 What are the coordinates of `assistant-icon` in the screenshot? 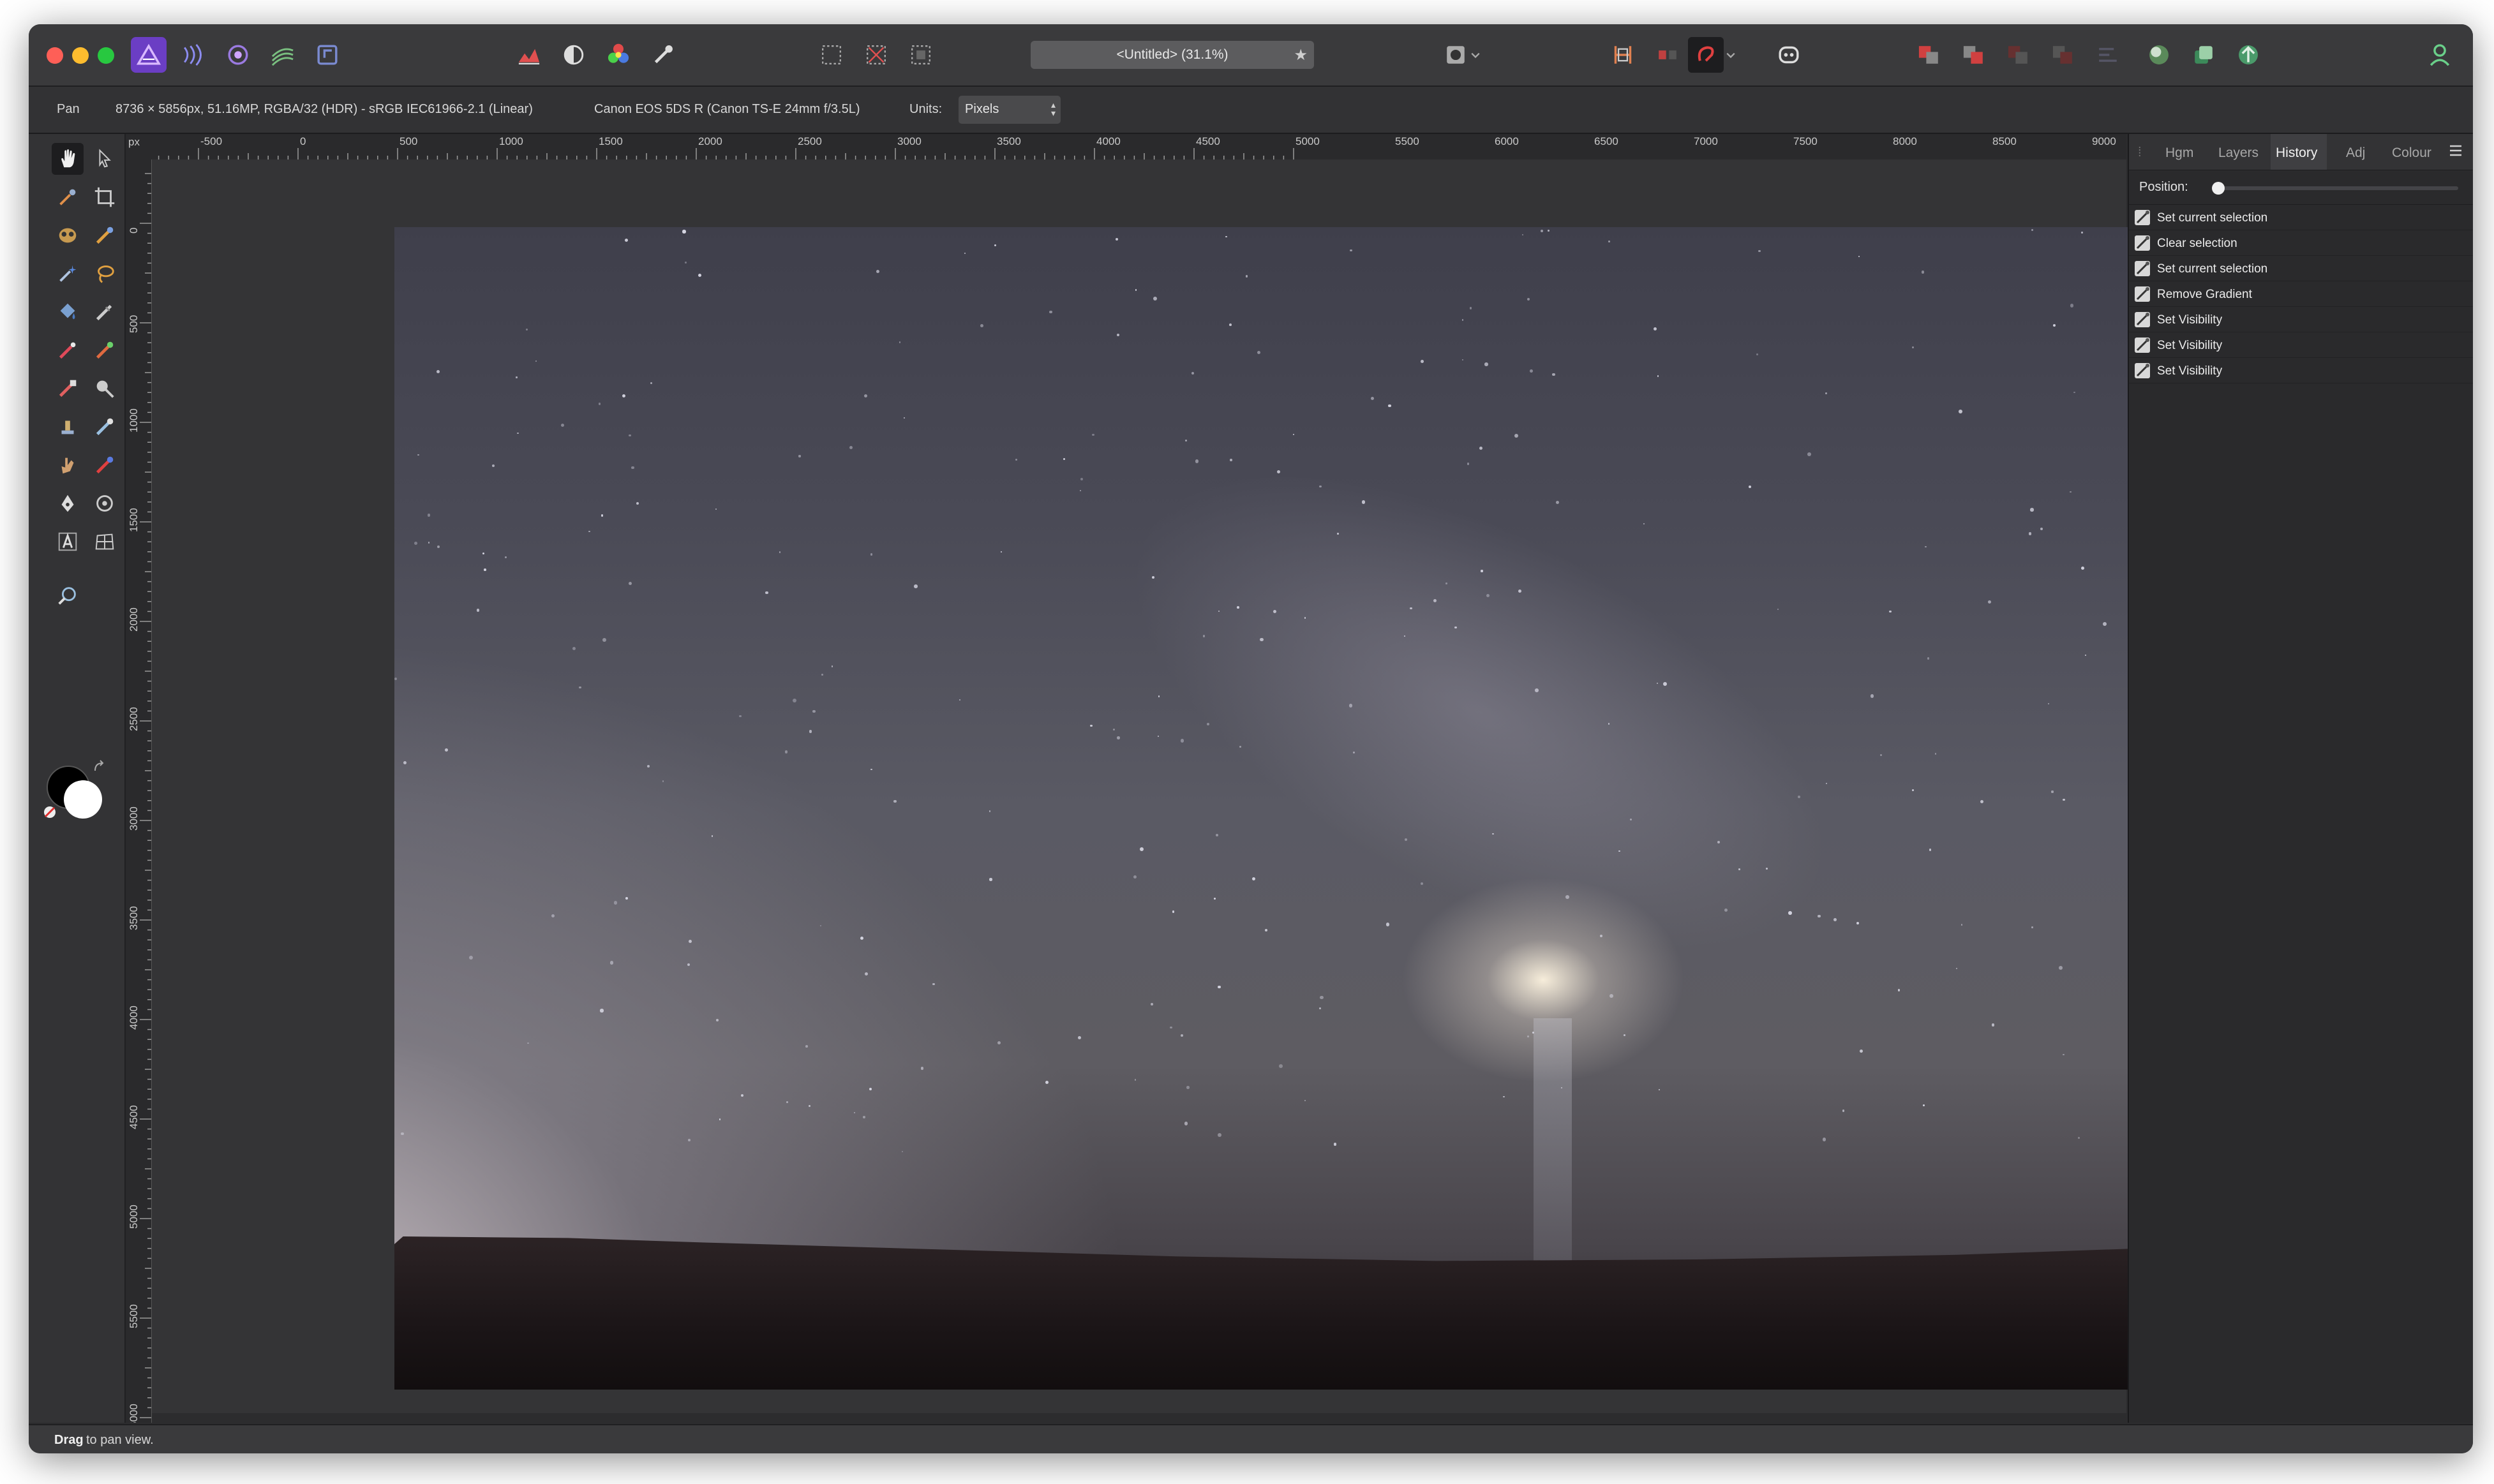 It's located at (1668, 55).